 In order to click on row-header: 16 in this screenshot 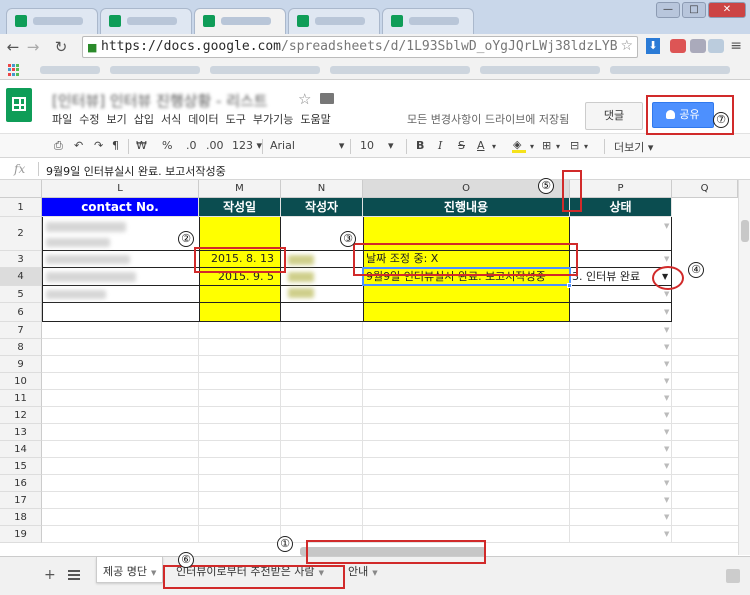, I will do `click(21, 483)`.